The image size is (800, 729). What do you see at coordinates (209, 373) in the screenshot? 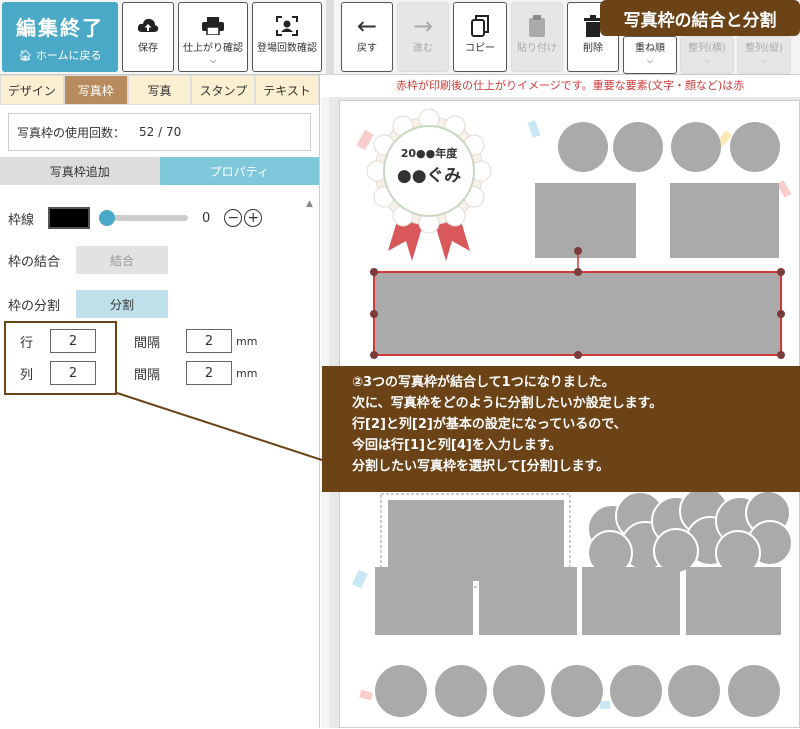
I see `cols-gap-input: 2` at bounding box center [209, 373].